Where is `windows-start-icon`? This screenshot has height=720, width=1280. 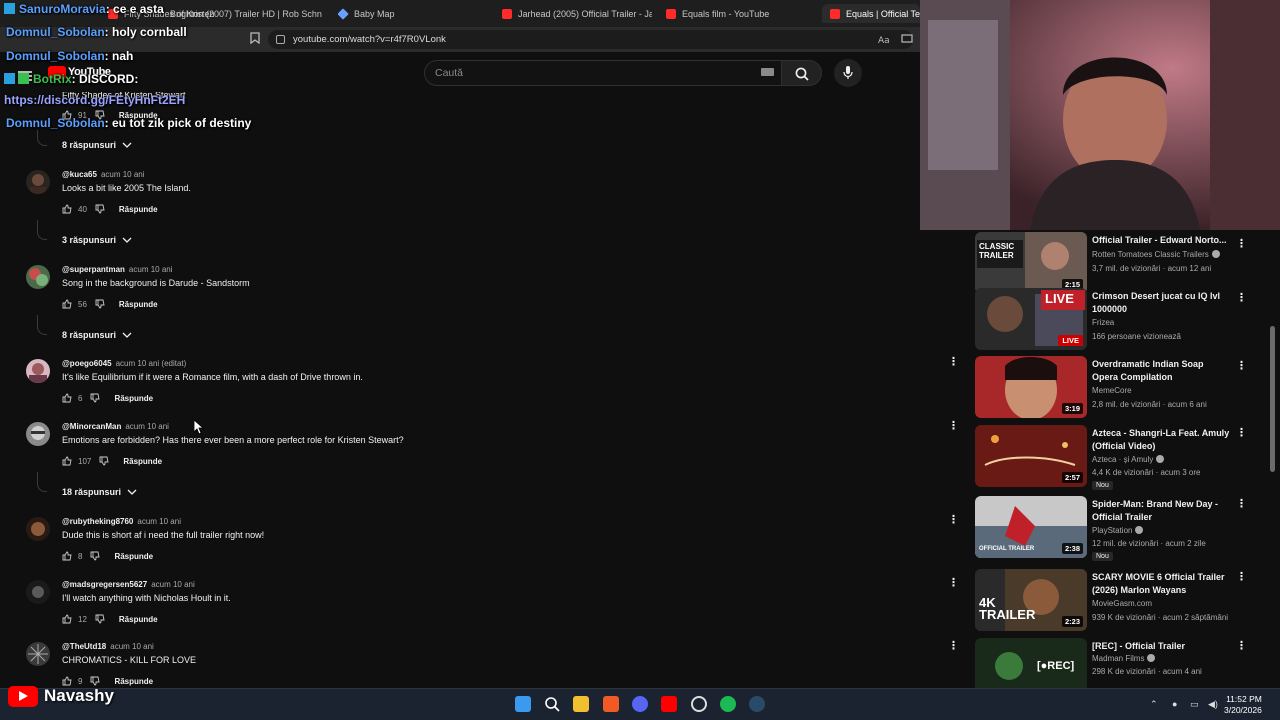 windows-start-icon is located at coordinates (523, 704).